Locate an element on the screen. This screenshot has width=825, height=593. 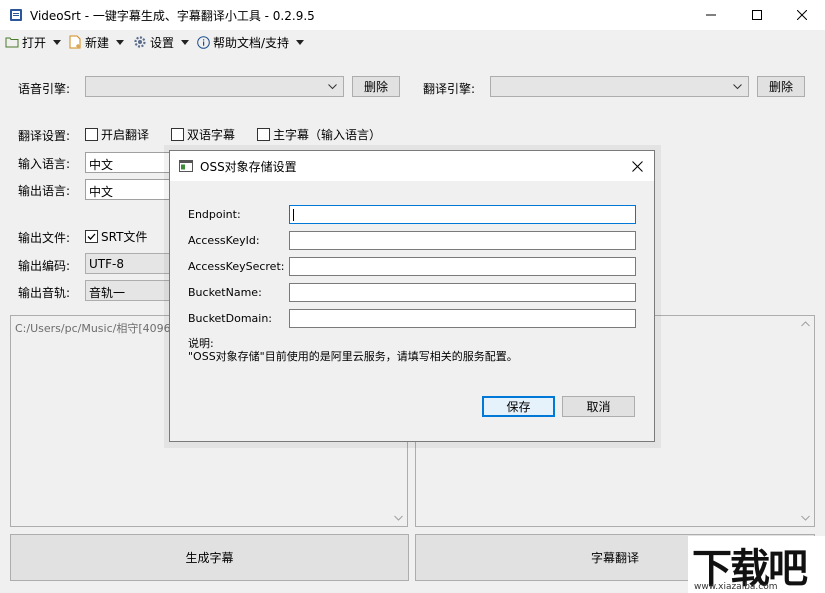
access-key-secret-input is located at coordinates (462, 266).